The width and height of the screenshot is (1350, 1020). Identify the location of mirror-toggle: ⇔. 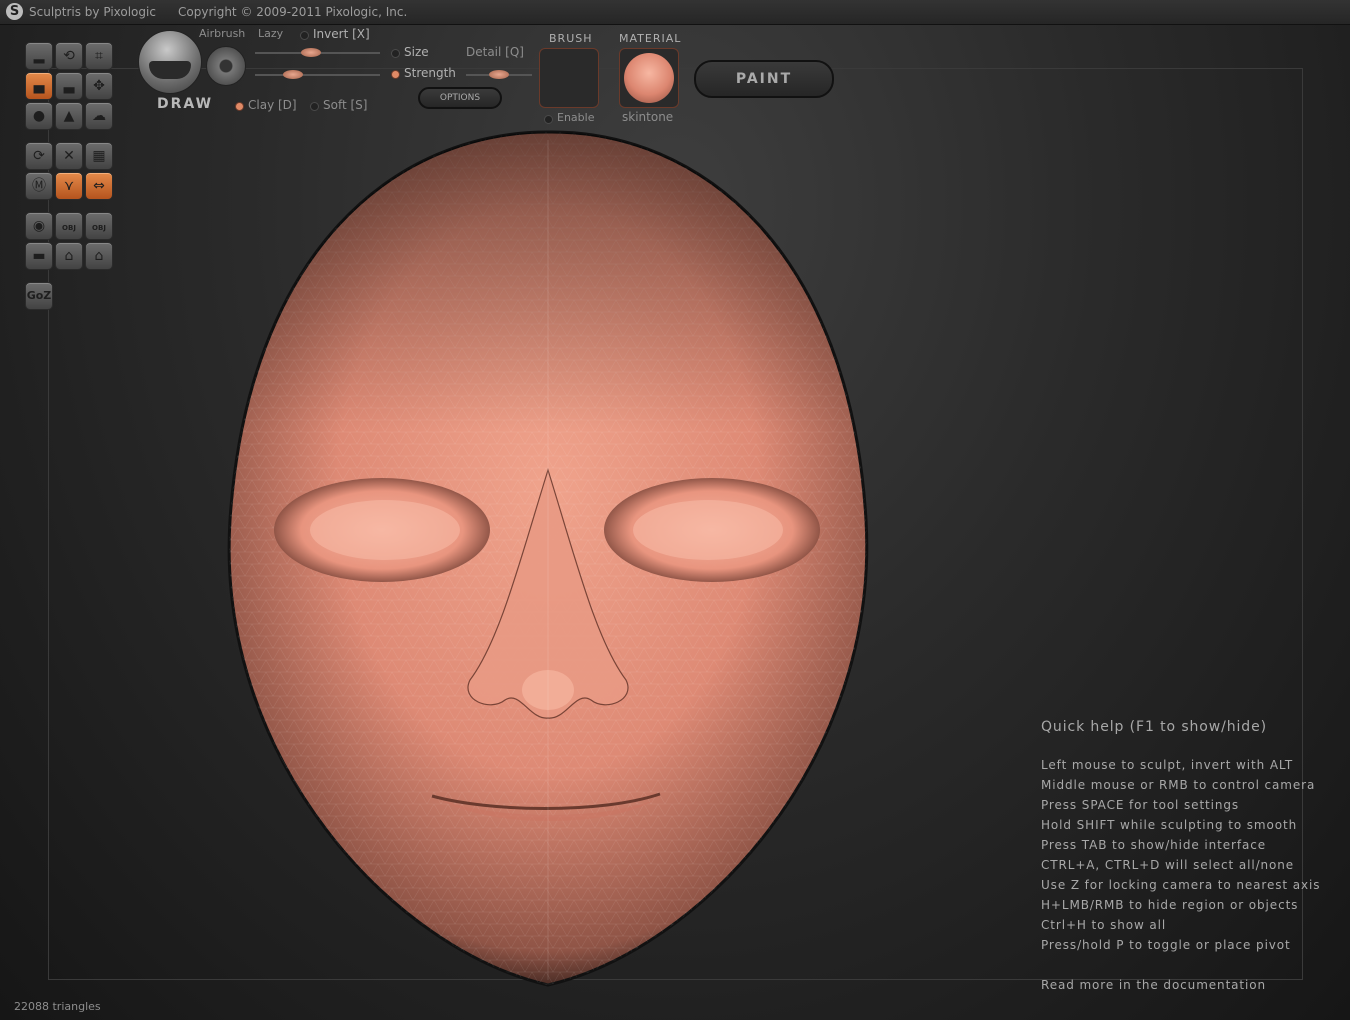
(99, 186).